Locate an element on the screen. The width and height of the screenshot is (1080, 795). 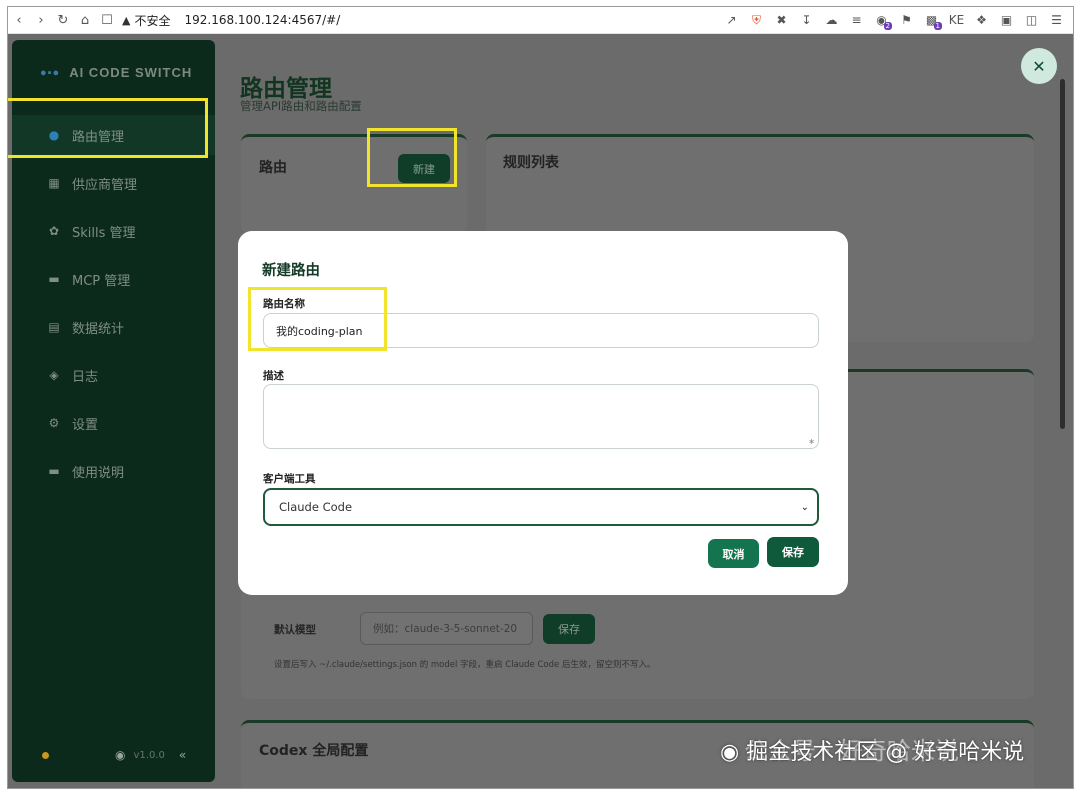
sidebar-item-settings: ⚙ 设置 is located at coordinates (113, 423).